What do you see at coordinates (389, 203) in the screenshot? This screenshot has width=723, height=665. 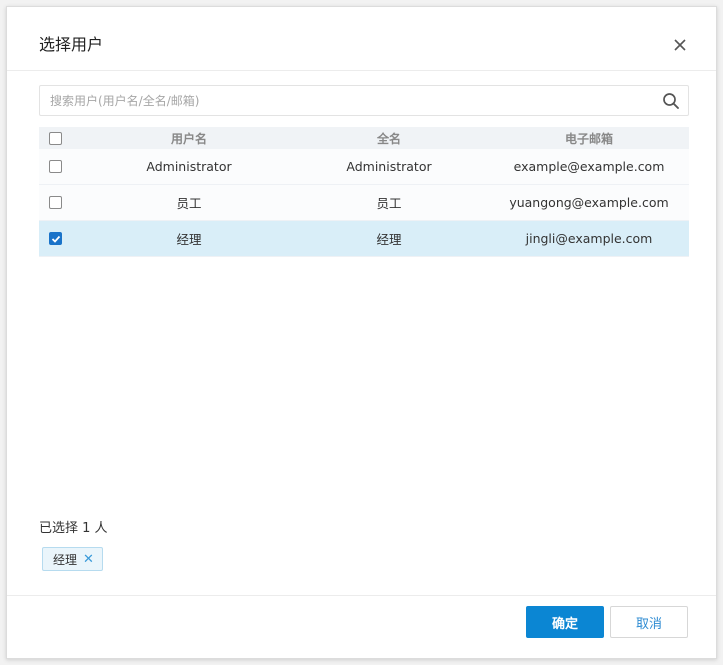 I see `cell-fullname: 员工` at bounding box center [389, 203].